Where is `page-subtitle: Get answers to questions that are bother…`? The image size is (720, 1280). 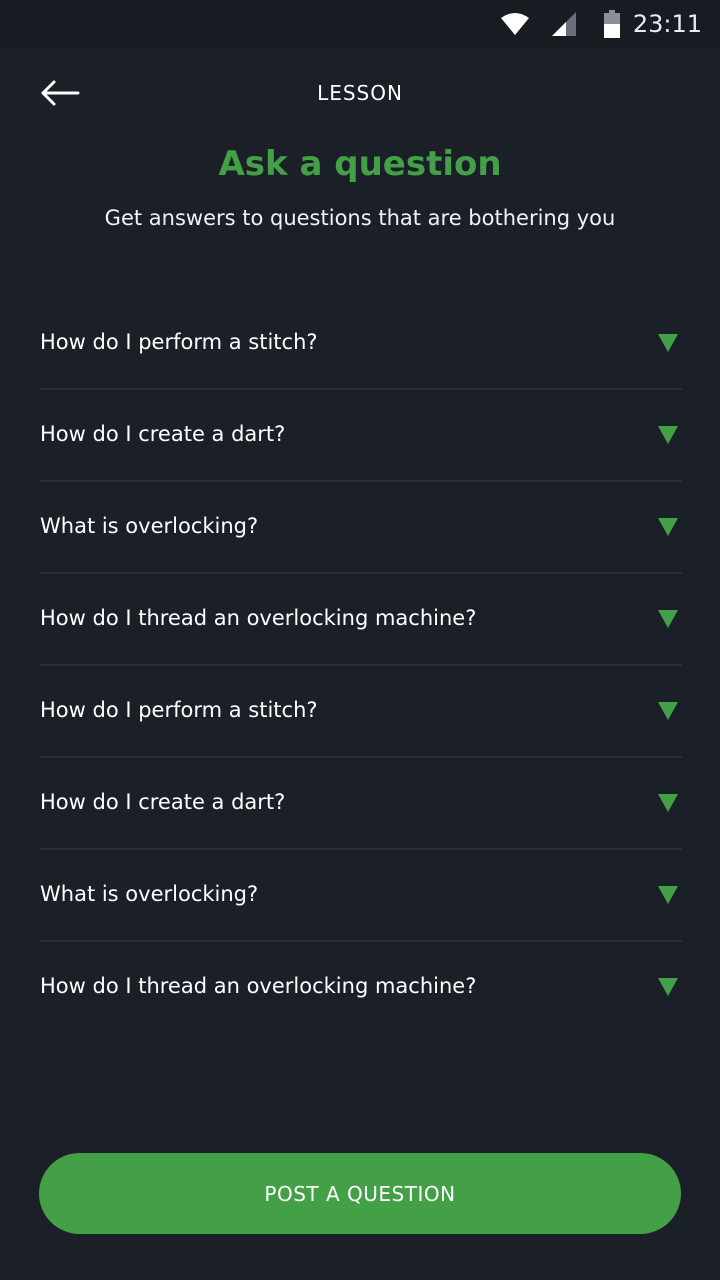
page-subtitle: Get answers to questions that are bother… is located at coordinates (360, 218).